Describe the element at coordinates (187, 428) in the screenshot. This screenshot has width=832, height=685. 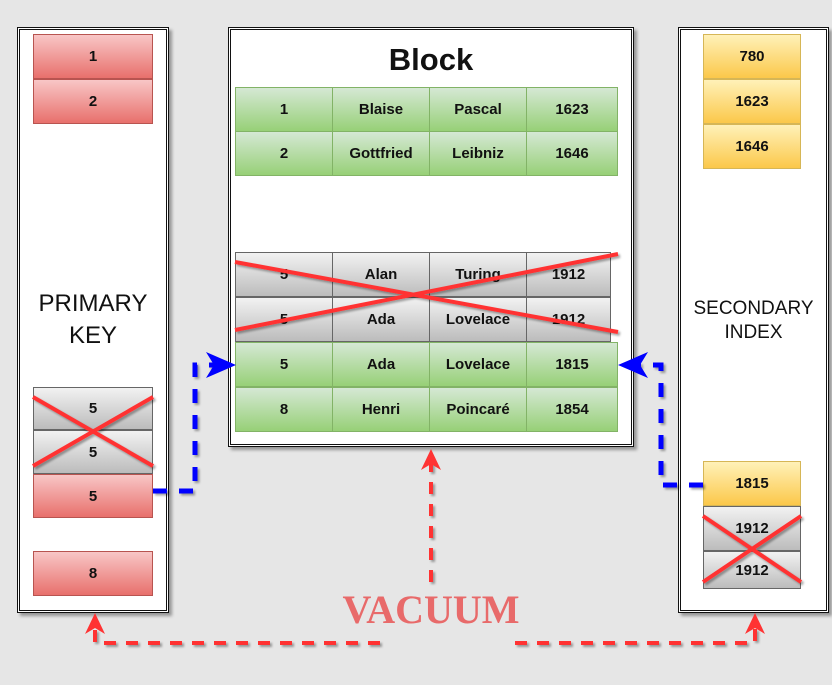
I see `pk-pointer-line` at that location.